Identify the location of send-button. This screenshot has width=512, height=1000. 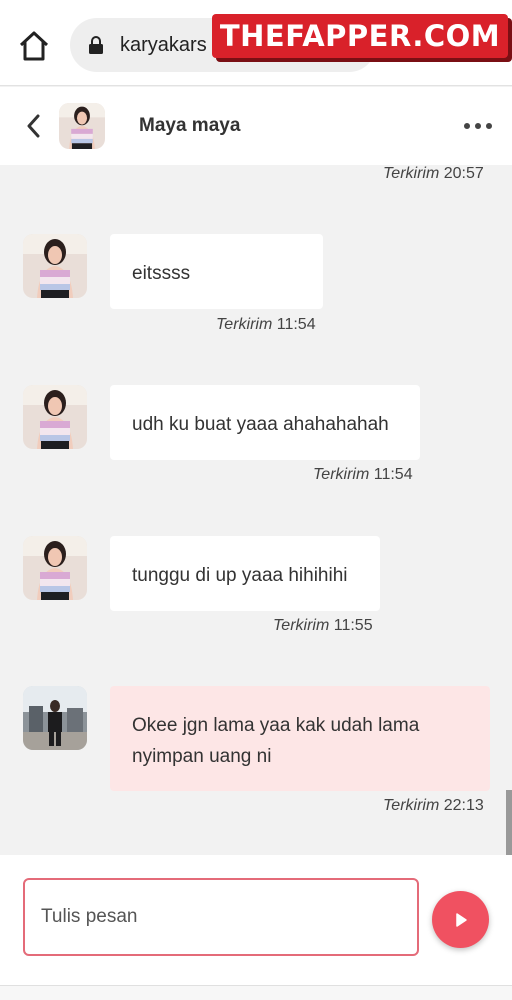
(460, 919).